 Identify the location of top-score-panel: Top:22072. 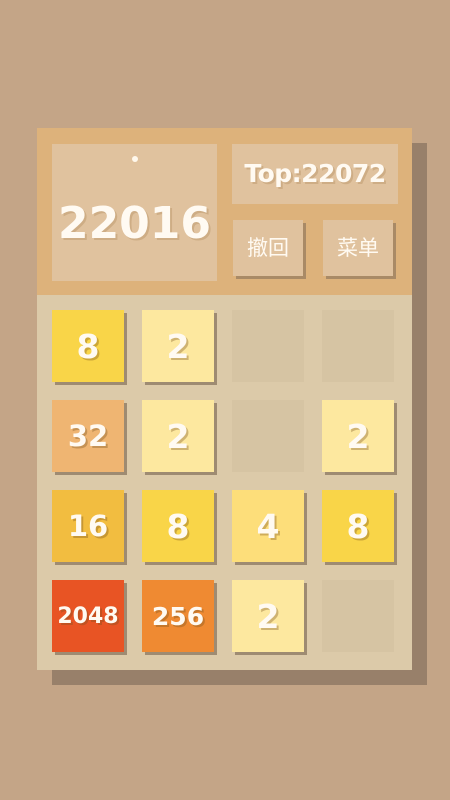
(315, 174).